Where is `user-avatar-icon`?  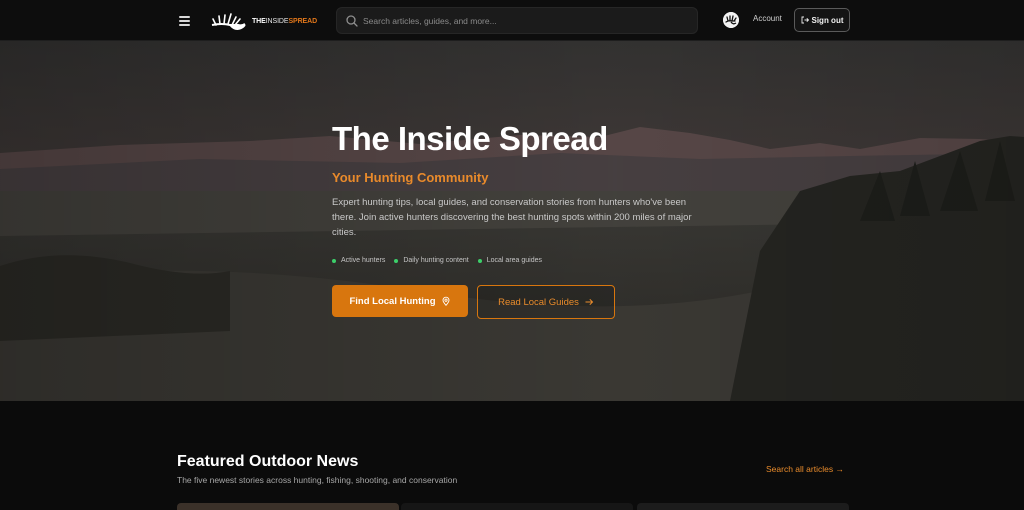 user-avatar-icon is located at coordinates (731, 20).